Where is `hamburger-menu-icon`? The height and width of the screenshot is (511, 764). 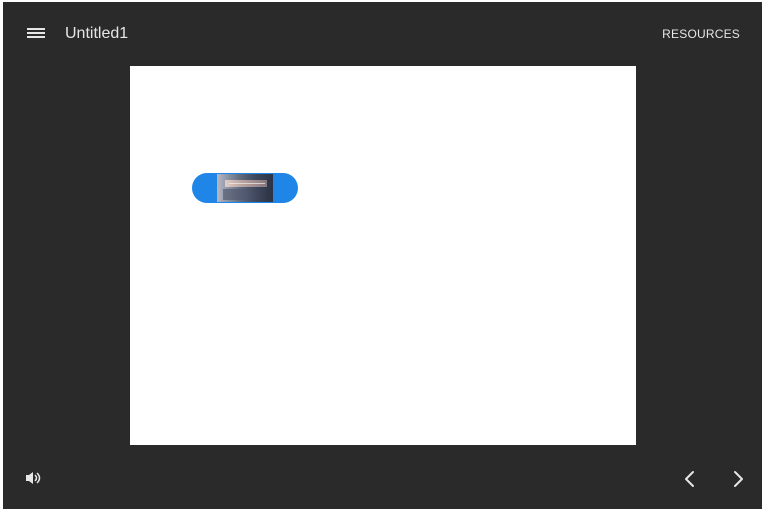
hamburger-menu-icon is located at coordinates (36, 33).